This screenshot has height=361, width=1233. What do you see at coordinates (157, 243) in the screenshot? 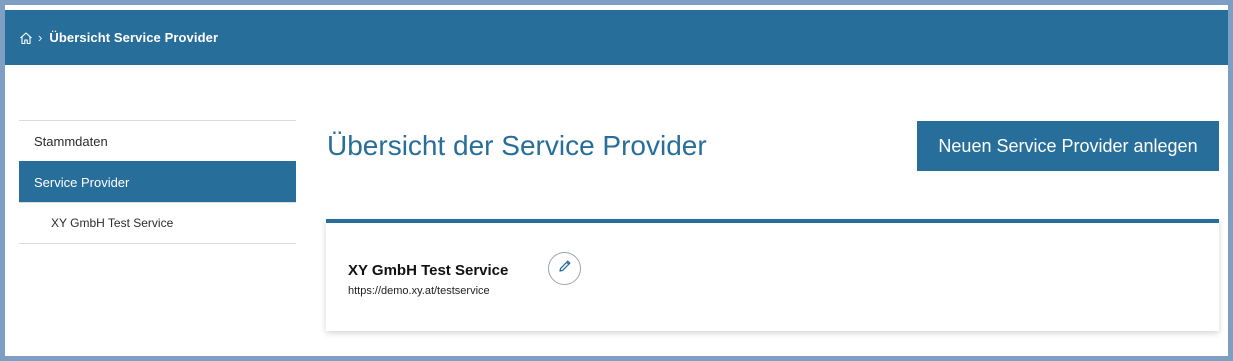
I see `sidebar-divider` at bounding box center [157, 243].